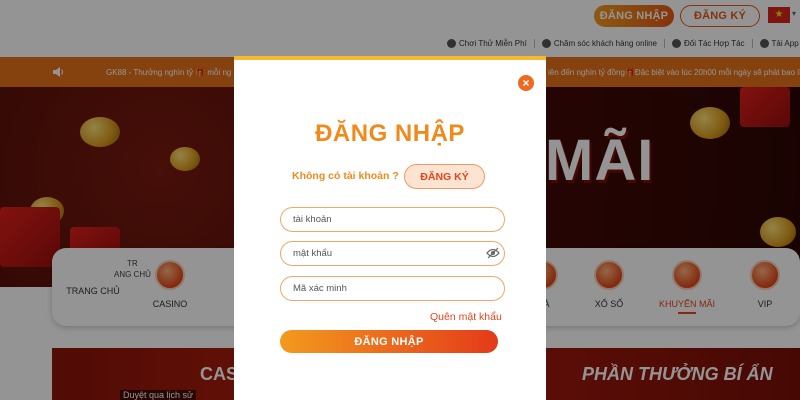  Describe the element at coordinates (392, 219) in the screenshot. I see `username-input` at that location.